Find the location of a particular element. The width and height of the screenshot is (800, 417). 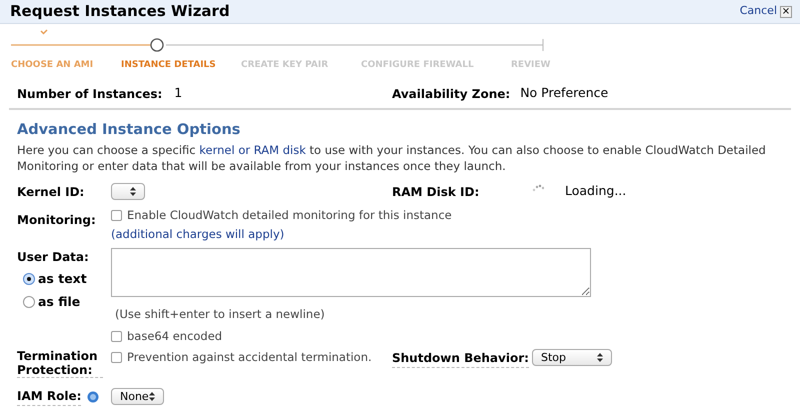

field-value: No Preference is located at coordinates (564, 93).